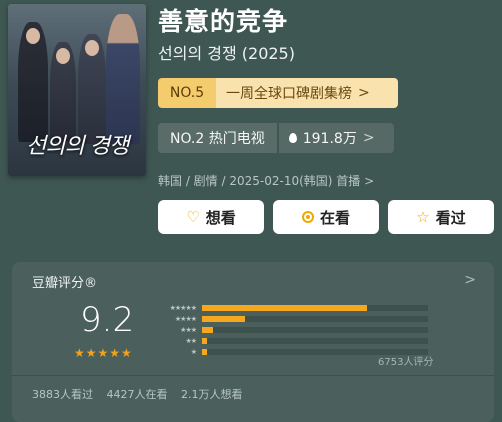 This screenshot has width=502, height=422. Describe the element at coordinates (103, 353) in the screenshot. I see `rating-stars: ★★★★★` at that location.